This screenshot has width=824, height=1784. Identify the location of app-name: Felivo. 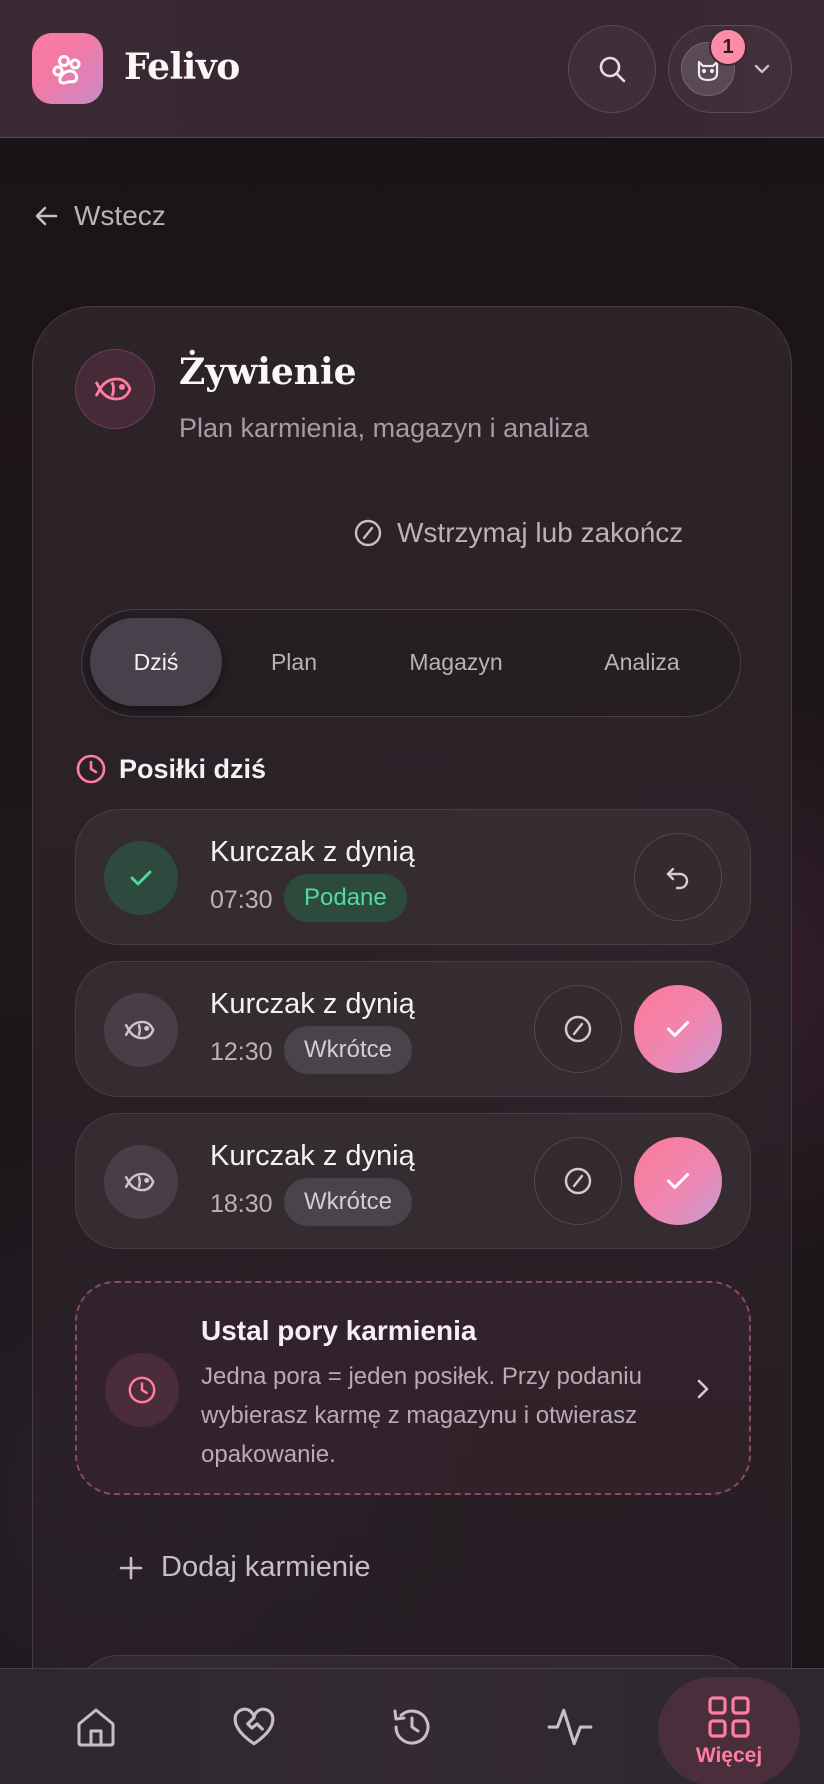
(182, 67).